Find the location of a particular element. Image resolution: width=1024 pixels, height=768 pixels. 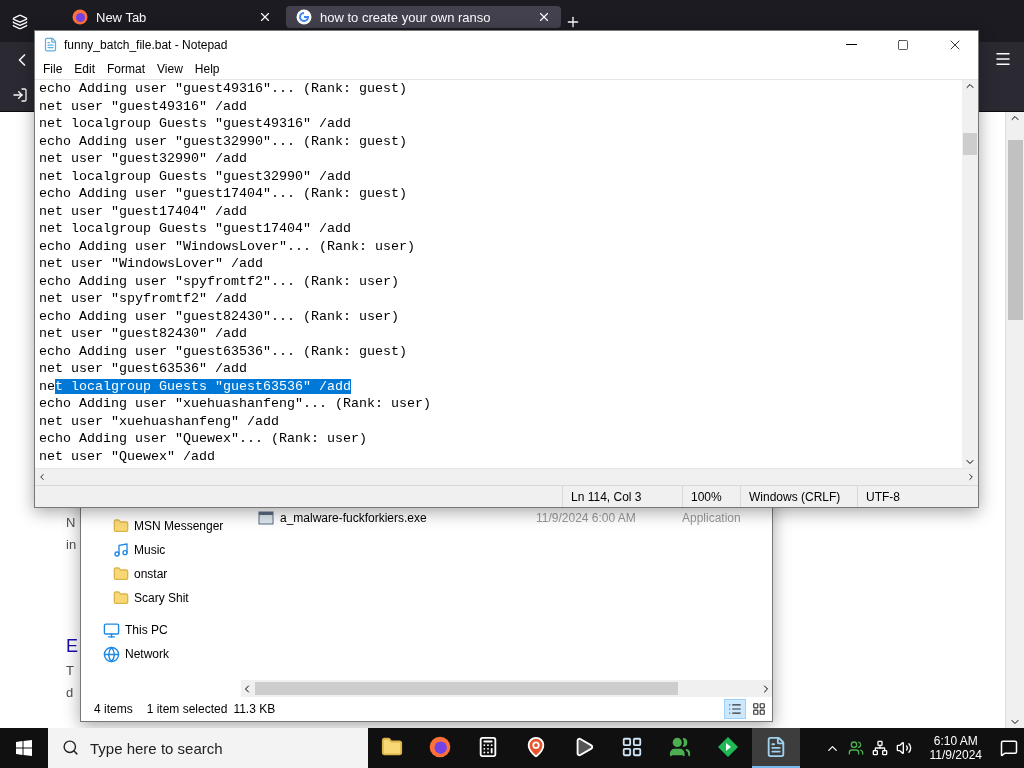

code-line: net localgroup Guests "guest49316" /add is located at coordinates (195, 124).